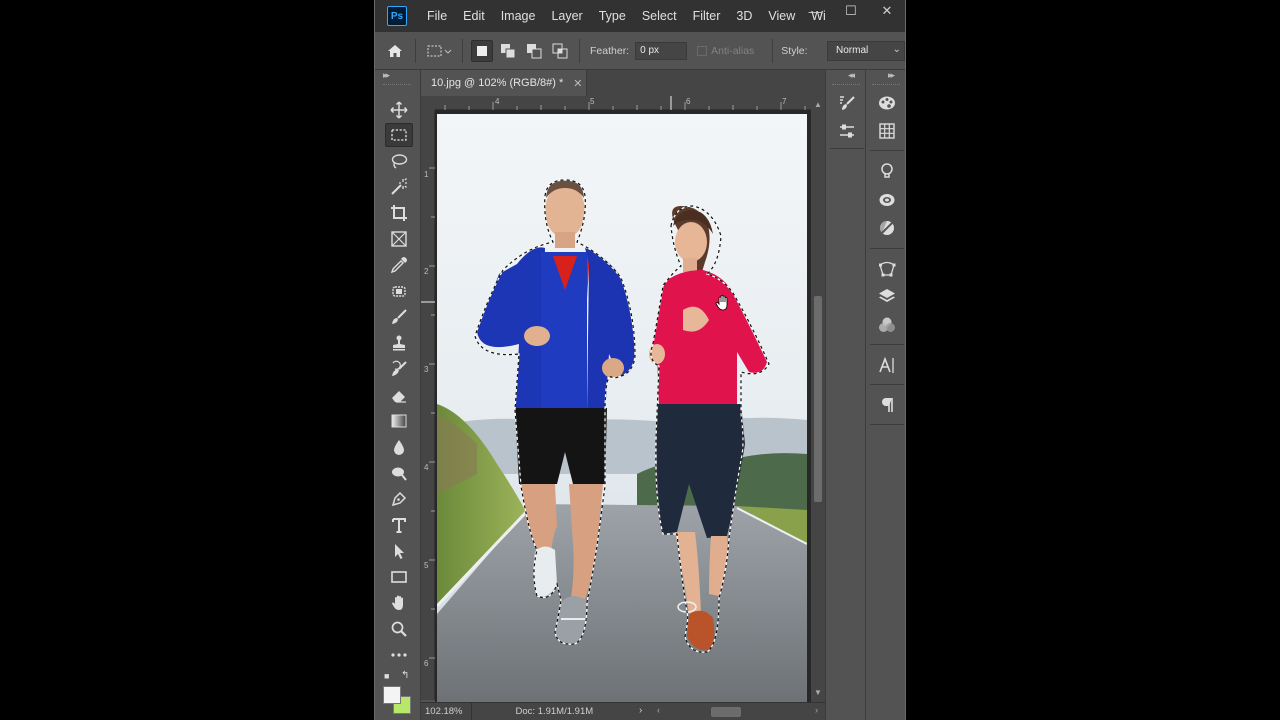 This screenshot has height=720, width=1280. I want to click on menu-type: Type, so click(612, 16).